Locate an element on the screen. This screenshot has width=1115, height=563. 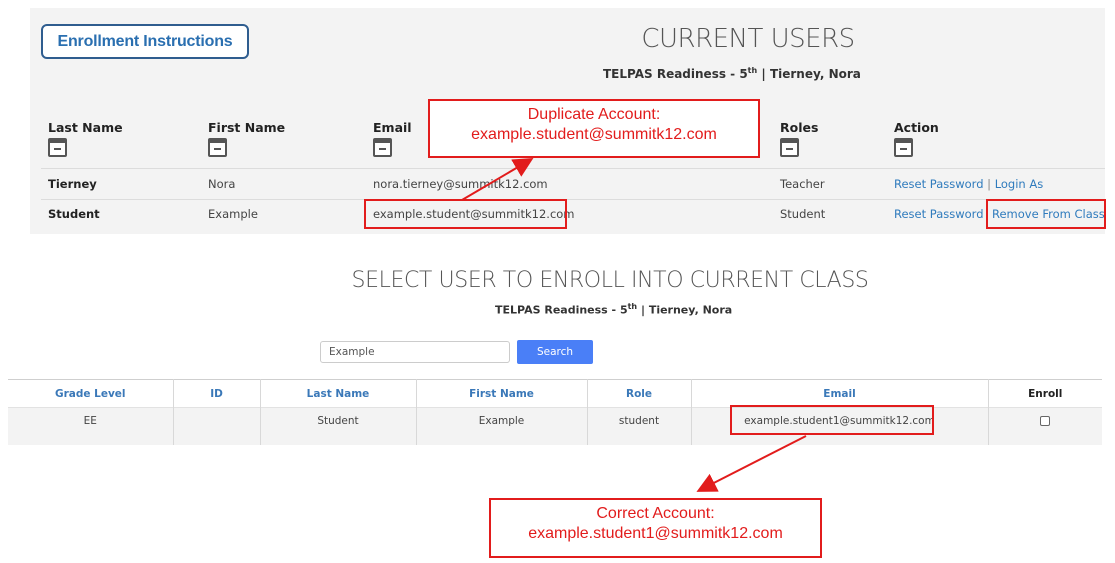
correct-arrow is located at coordinates (751, 463).